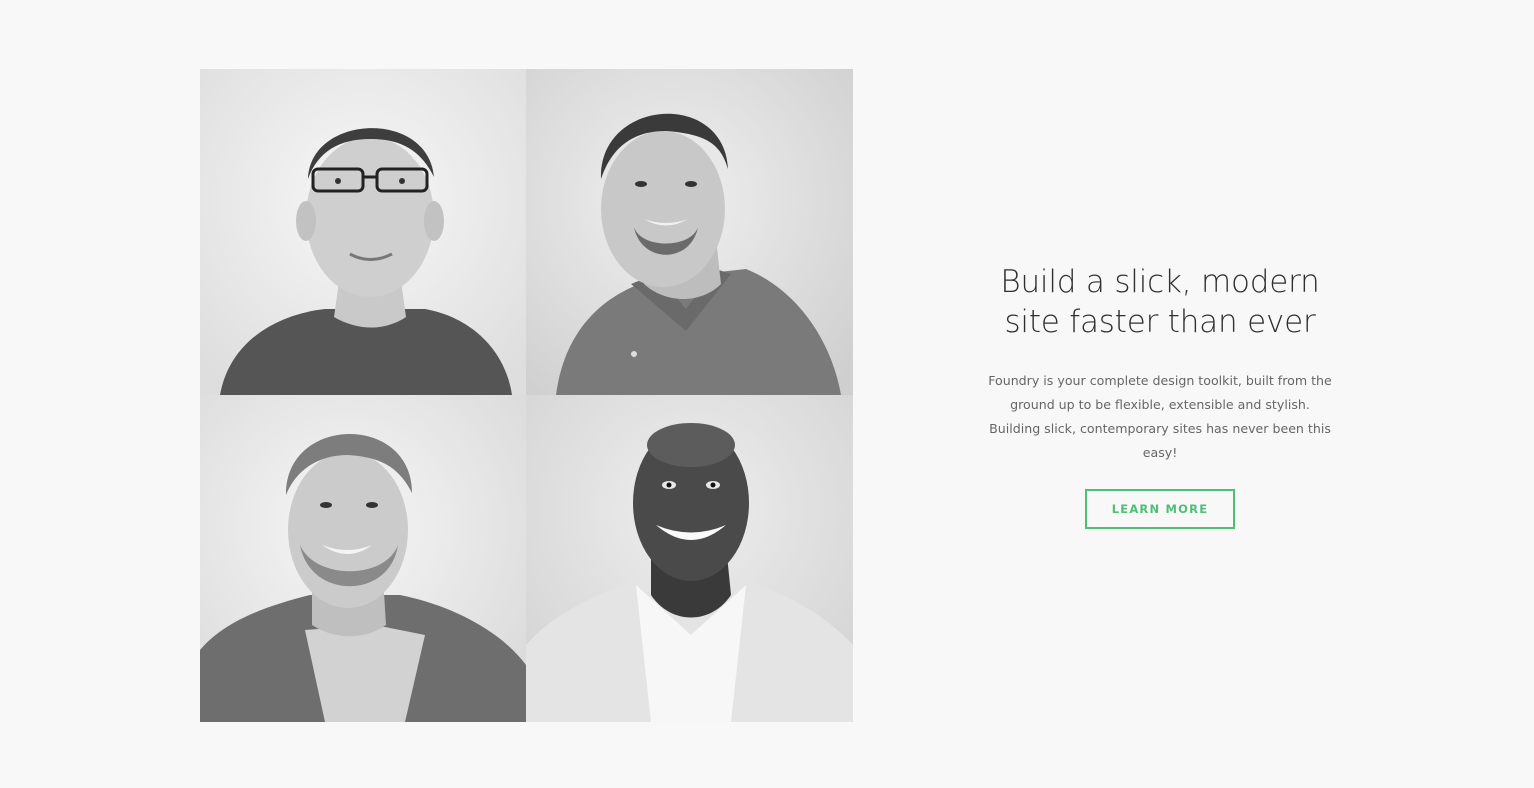 Image resolution: width=1534 pixels, height=788 pixels. Describe the element at coordinates (1160, 509) in the screenshot. I see `learn-more-button: LEARN MORE` at that location.